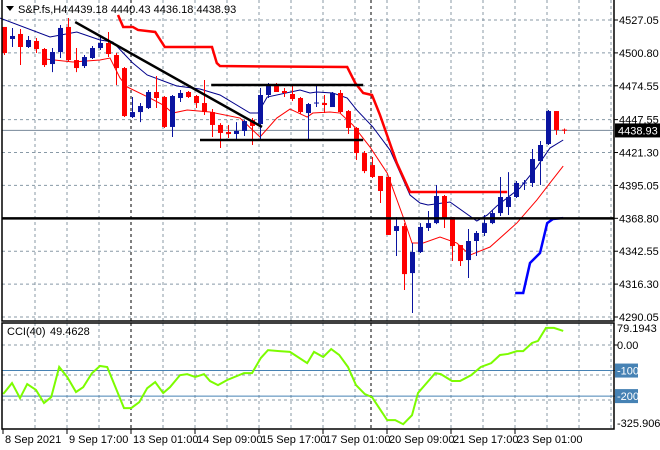 This screenshot has width=660, height=450. What do you see at coordinates (539, 255) in the screenshot?
I see `lower-channel-line` at bounding box center [539, 255].